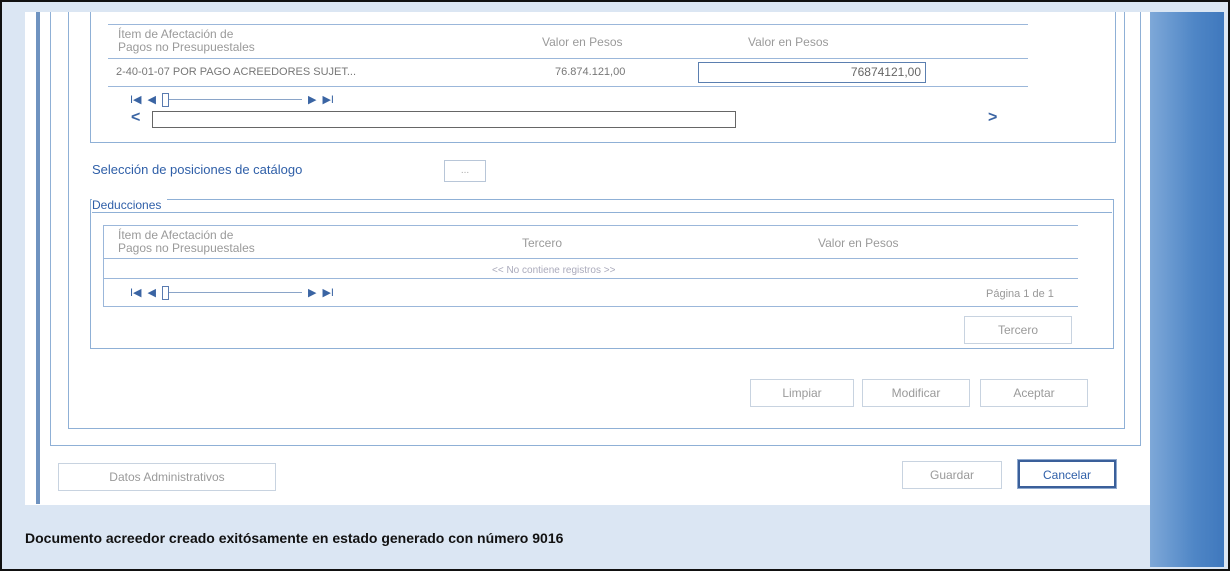 This screenshot has height=571, width=1230. I want to click on last-page-icon: ▶I, so click(328, 99).